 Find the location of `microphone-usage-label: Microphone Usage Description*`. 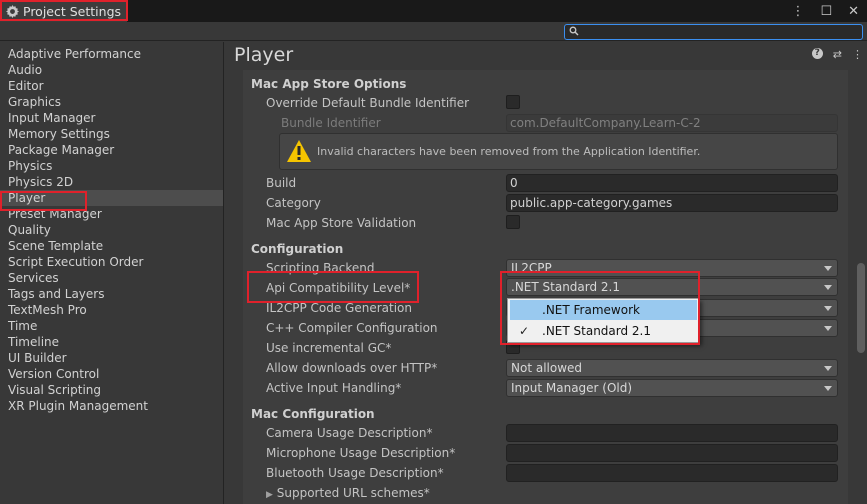

microphone-usage-label: Microphone Usage Description* is located at coordinates (361, 453).